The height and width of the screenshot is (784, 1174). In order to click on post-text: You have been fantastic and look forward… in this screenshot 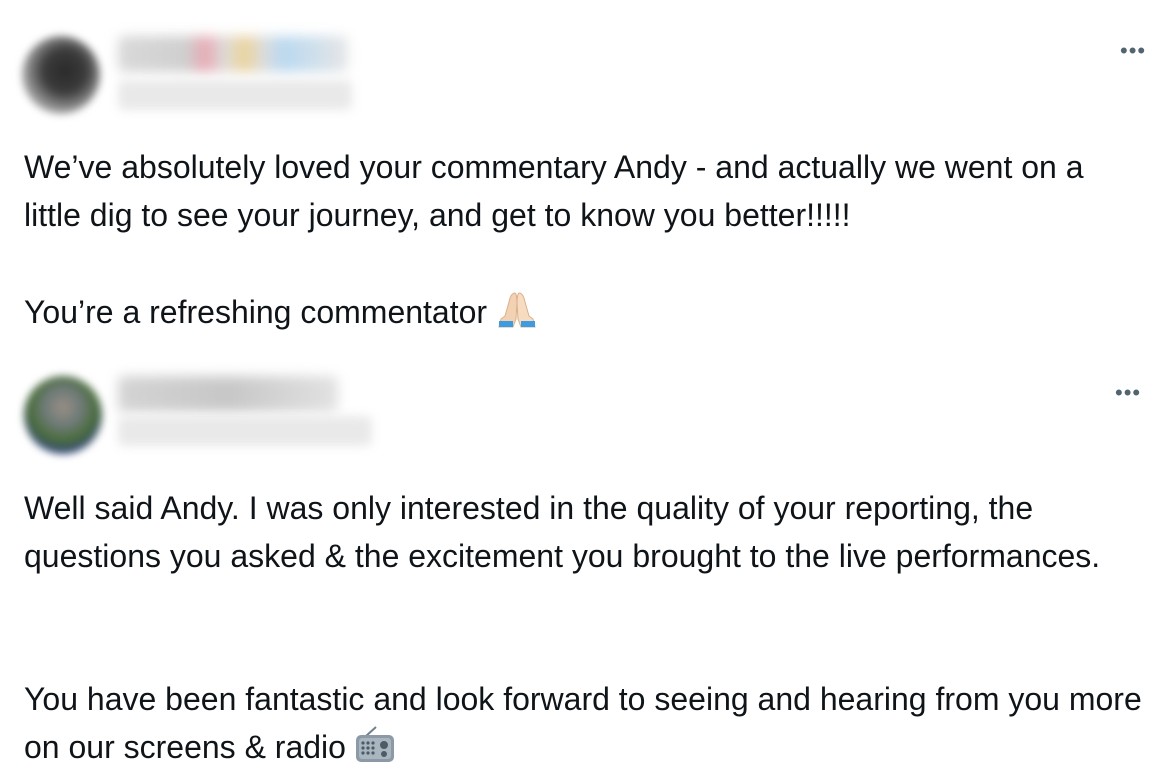, I will do `click(594, 726)`.